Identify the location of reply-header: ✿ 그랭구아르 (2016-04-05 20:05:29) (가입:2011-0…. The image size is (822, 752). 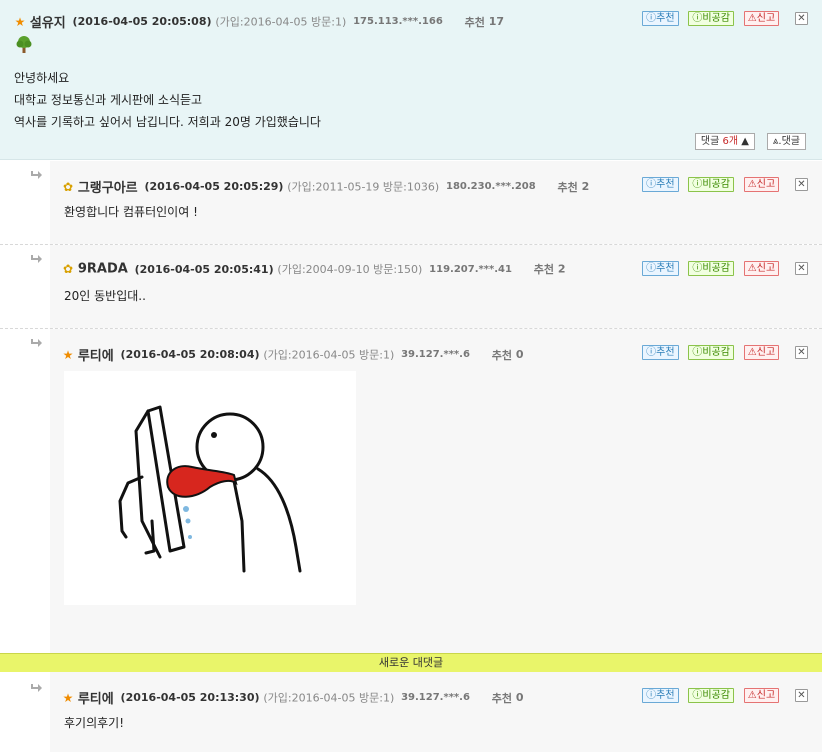
(326, 187).